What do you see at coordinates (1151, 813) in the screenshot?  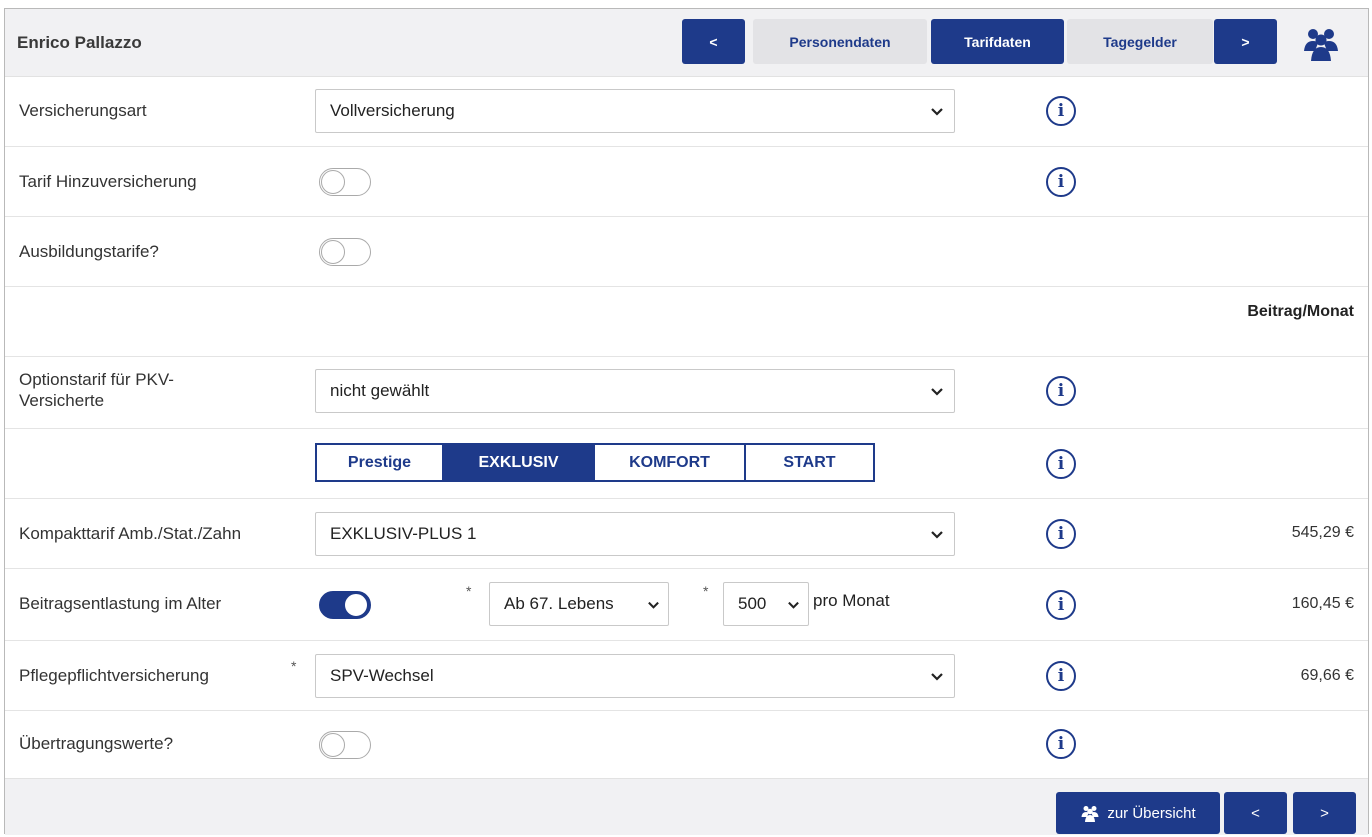 I see `overview-label: zur Übersicht` at bounding box center [1151, 813].